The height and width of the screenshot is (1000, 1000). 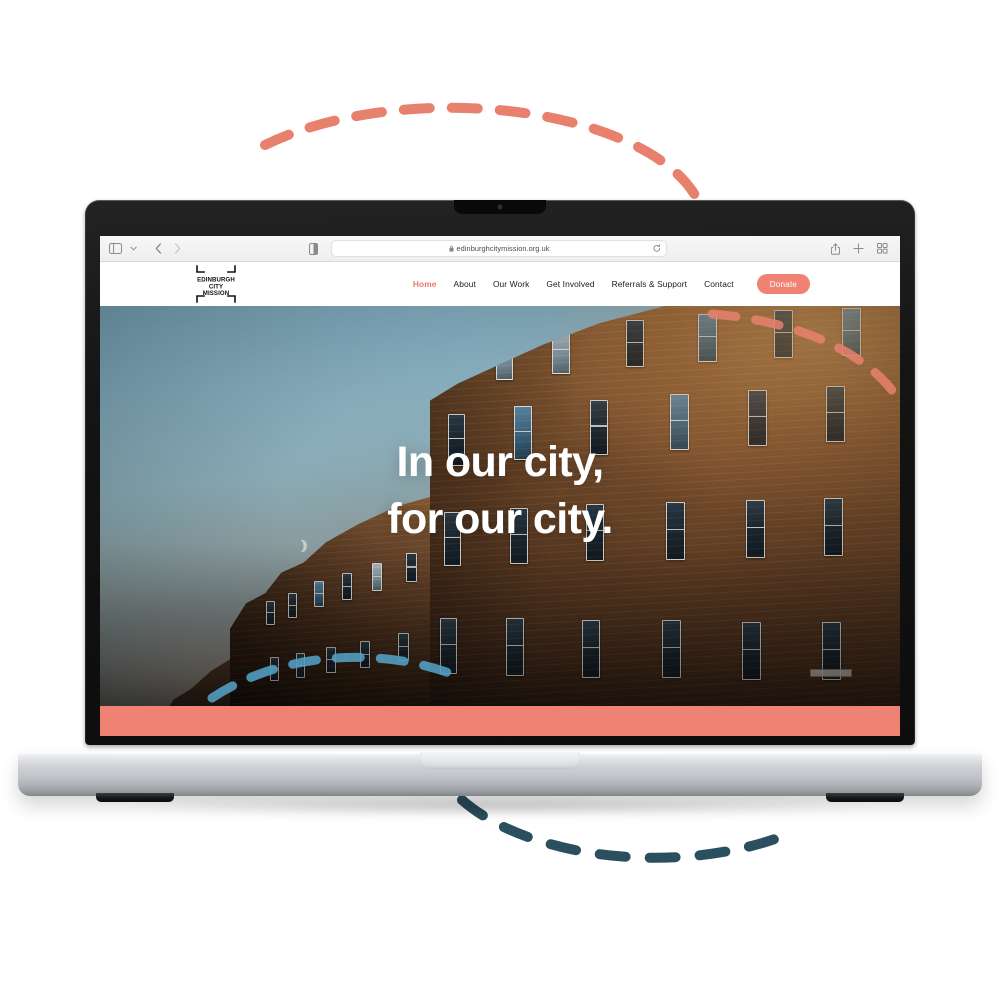 I want to click on camera-notch, so click(x=500, y=207).